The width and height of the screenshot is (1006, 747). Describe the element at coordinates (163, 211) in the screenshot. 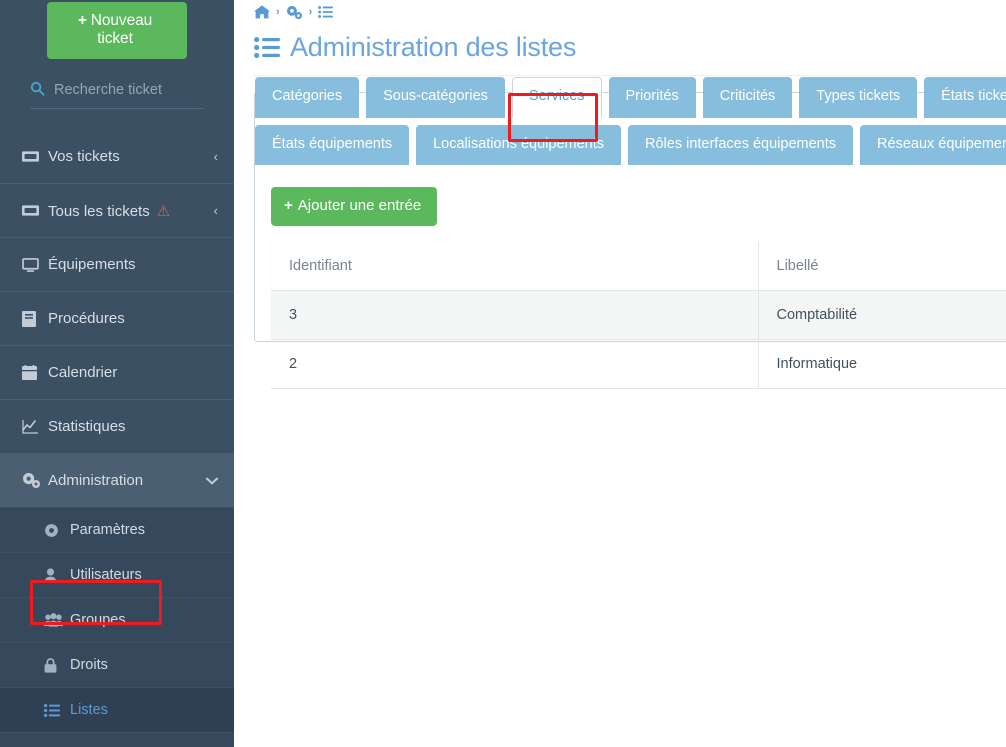

I see `warning-icon: ⚠` at that location.